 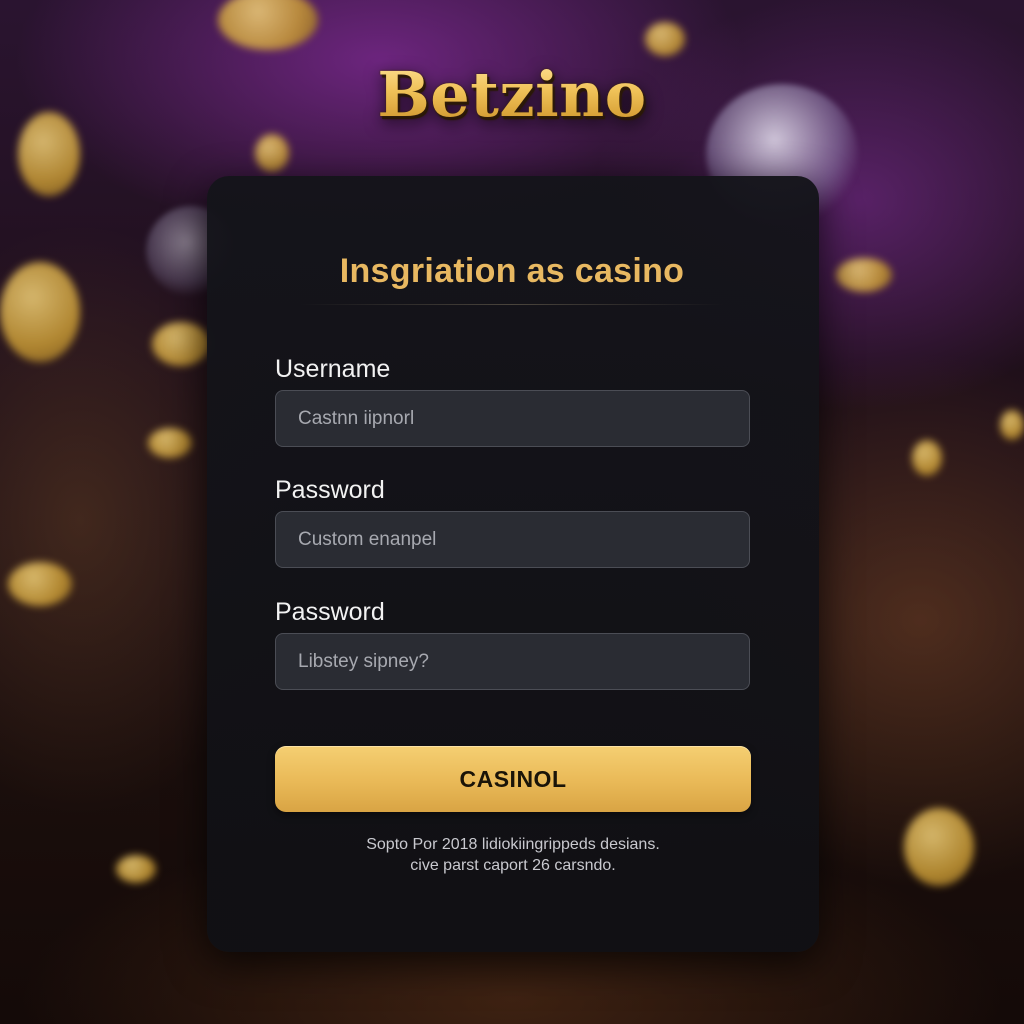 What do you see at coordinates (512, 304) in the screenshot?
I see `title-divider` at bounding box center [512, 304].